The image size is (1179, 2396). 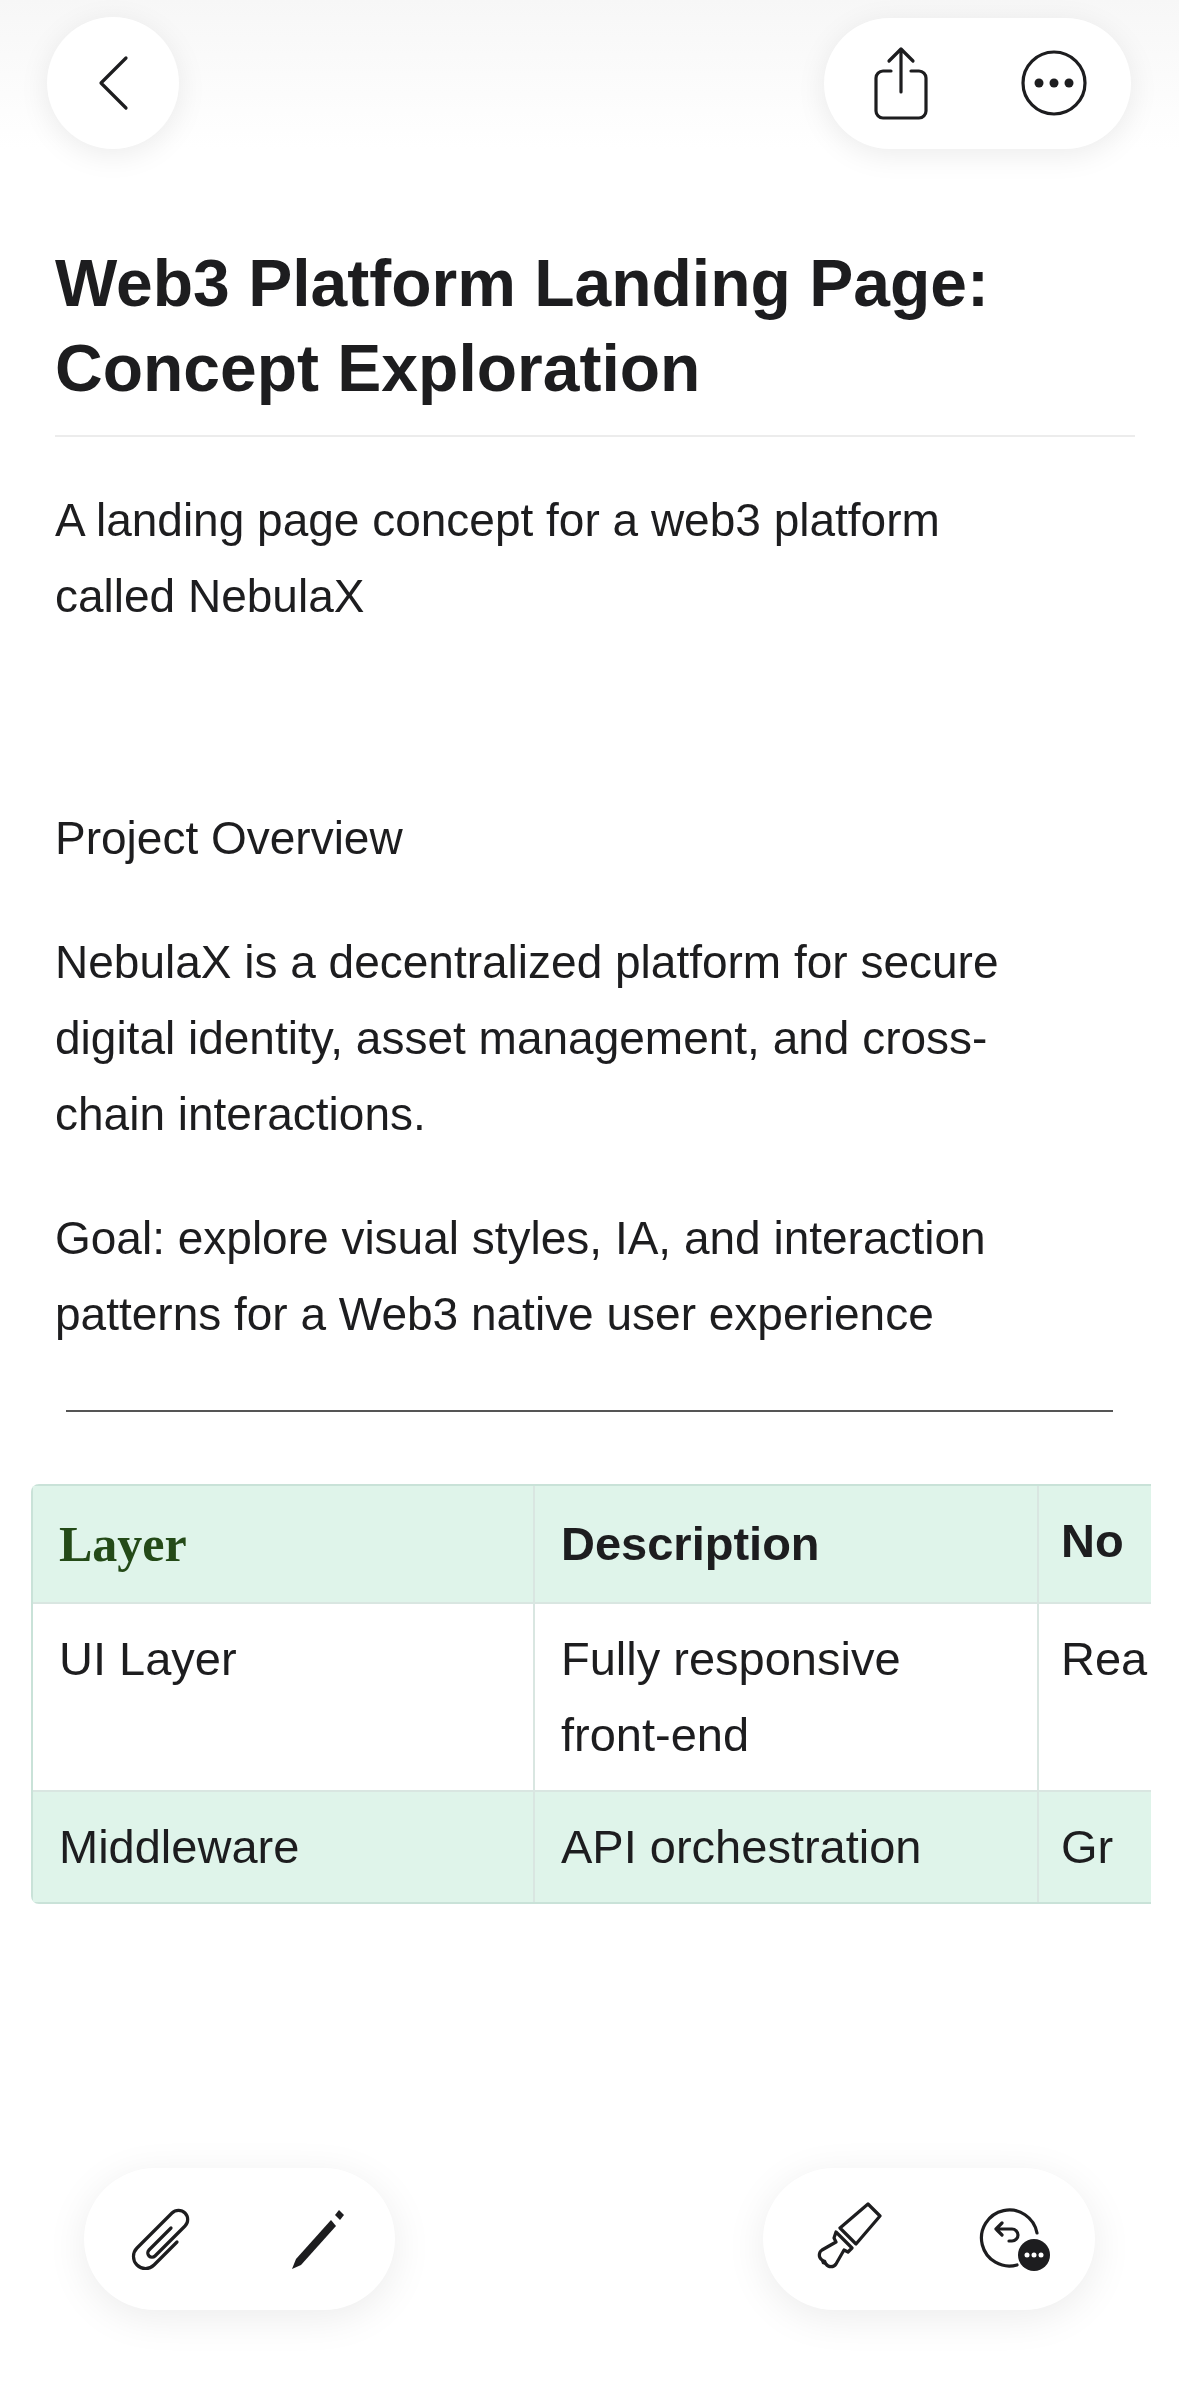 What do you see at coordinates (283, 1544) in the screenshot?
I see `column-header: Layer` at bounding box center [283, 1544].